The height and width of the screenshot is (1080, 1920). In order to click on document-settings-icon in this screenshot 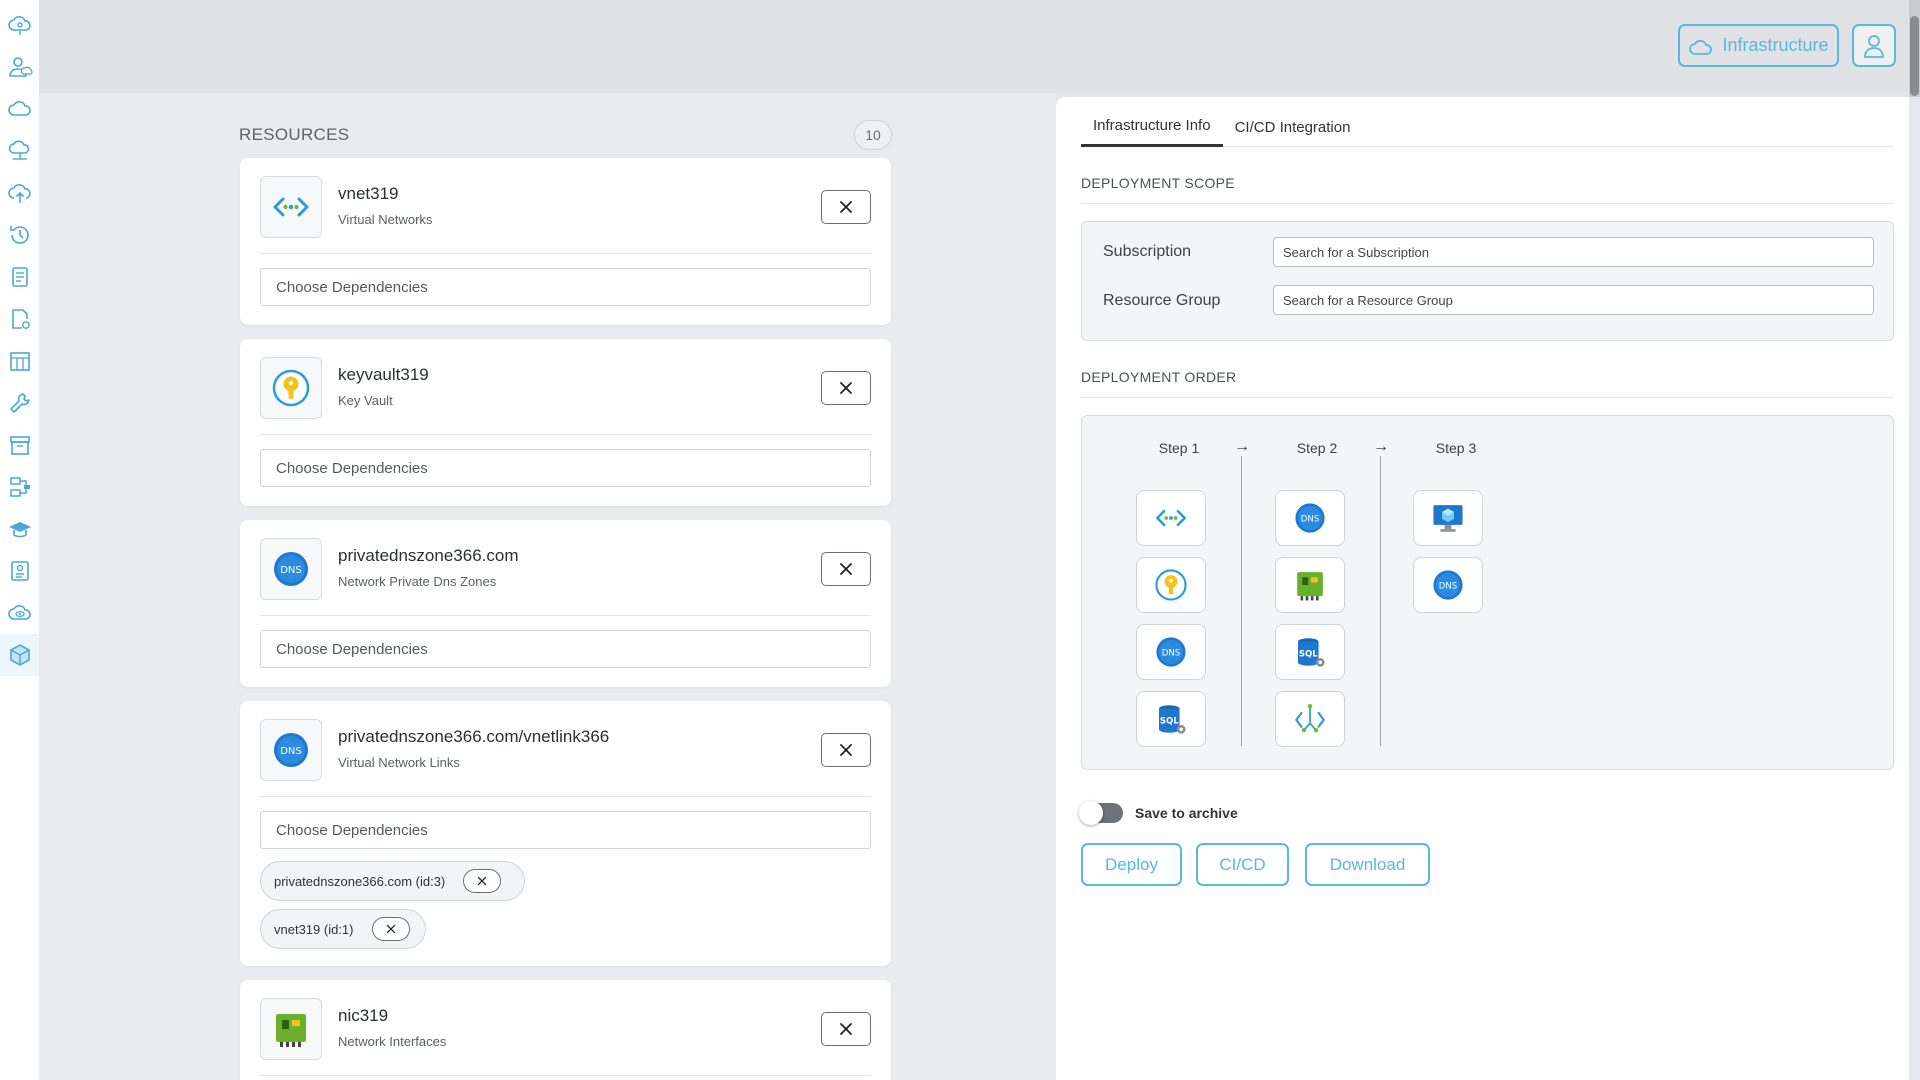, I will do `click(19, 319)`.